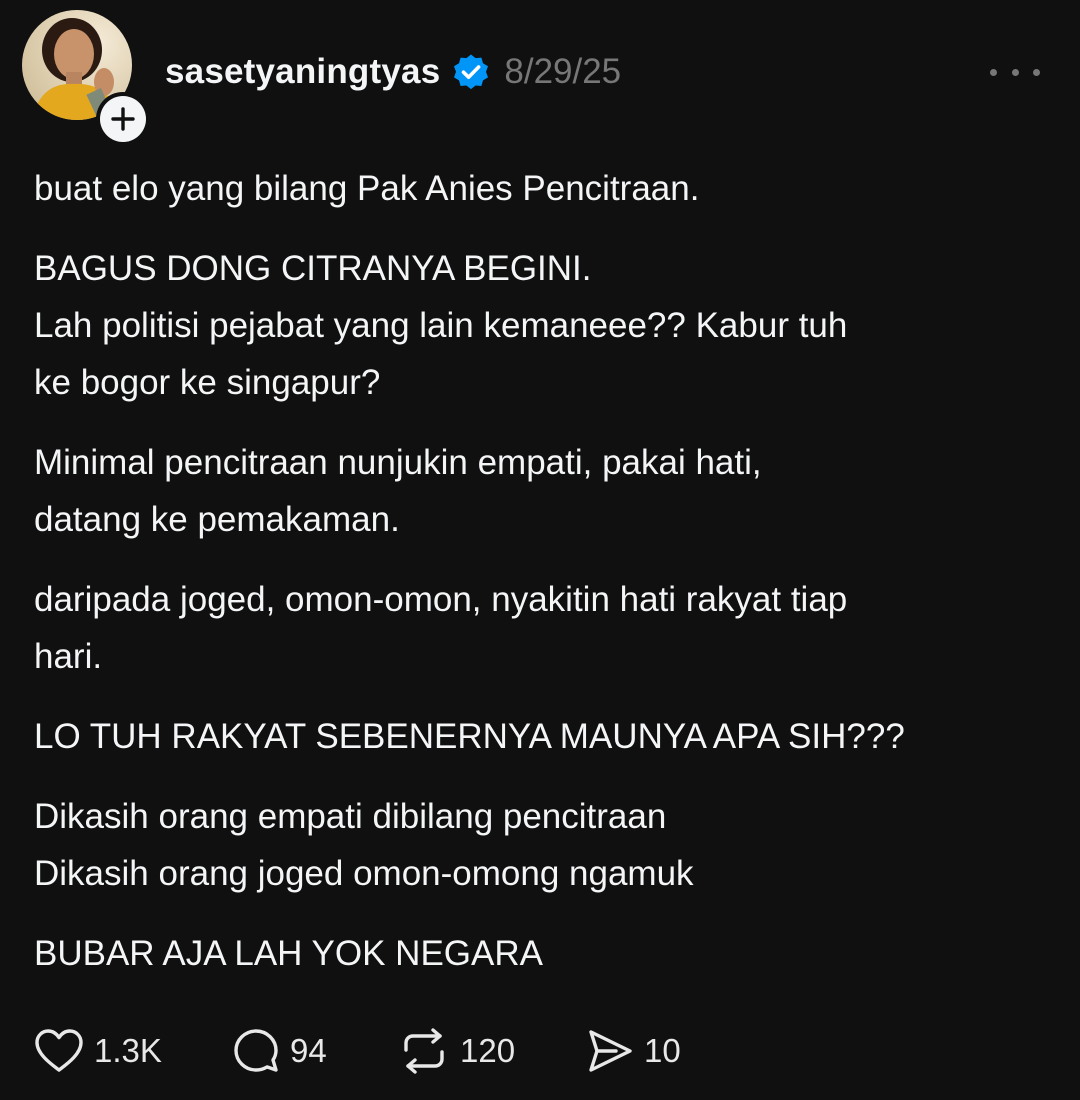 This screenshot has width=1080, height=1100. Describe the element at coordinates (302, 72) in the screenshot. I see `username: sasetyaningtyas` at that location.